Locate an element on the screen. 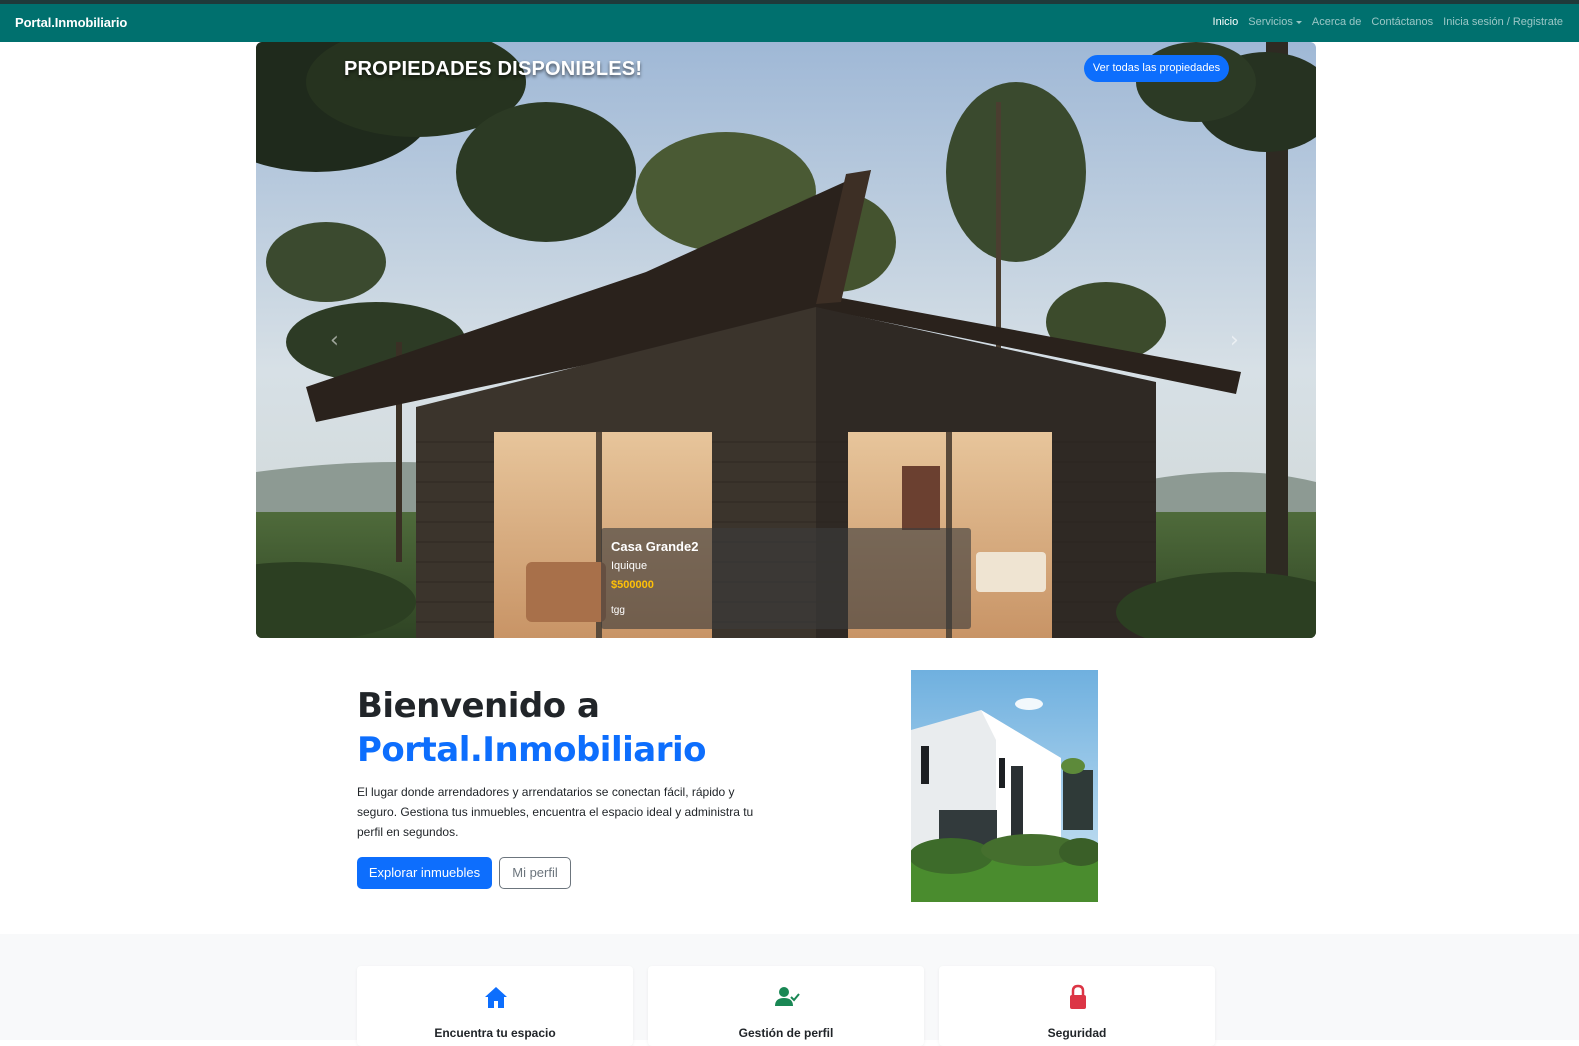  nav-item-inicio: Inicio is located at coordinates (1226, 22).